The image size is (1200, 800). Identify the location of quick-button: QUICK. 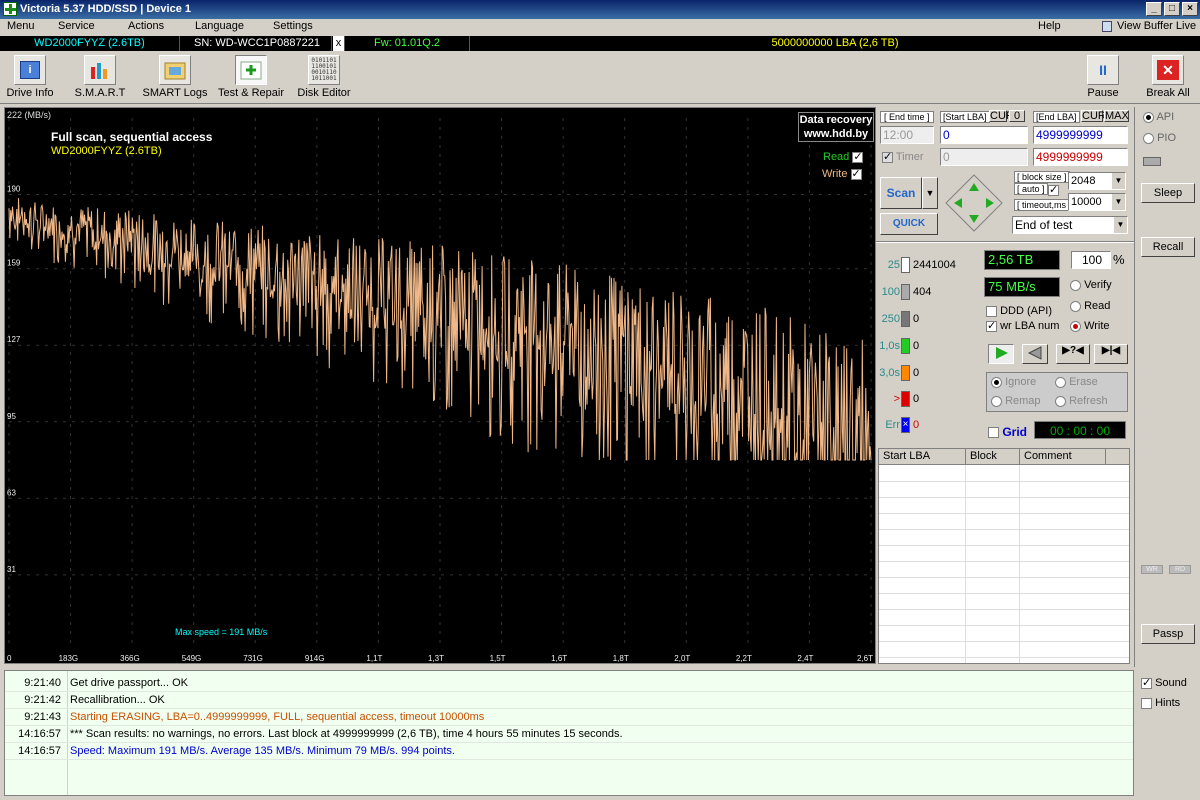
(909, 224).